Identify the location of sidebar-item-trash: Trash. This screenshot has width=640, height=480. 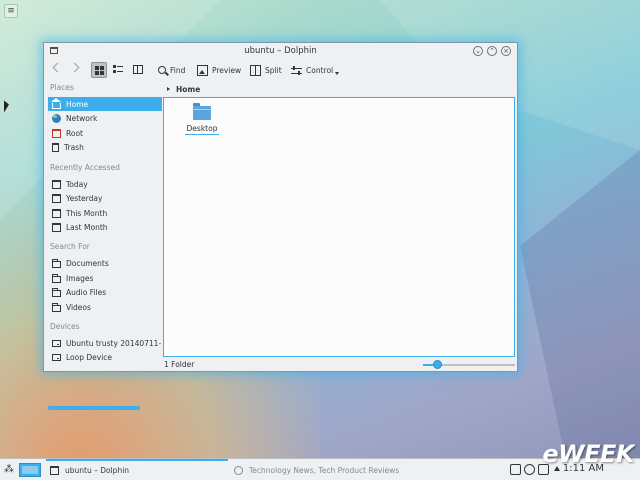
(105, 147).